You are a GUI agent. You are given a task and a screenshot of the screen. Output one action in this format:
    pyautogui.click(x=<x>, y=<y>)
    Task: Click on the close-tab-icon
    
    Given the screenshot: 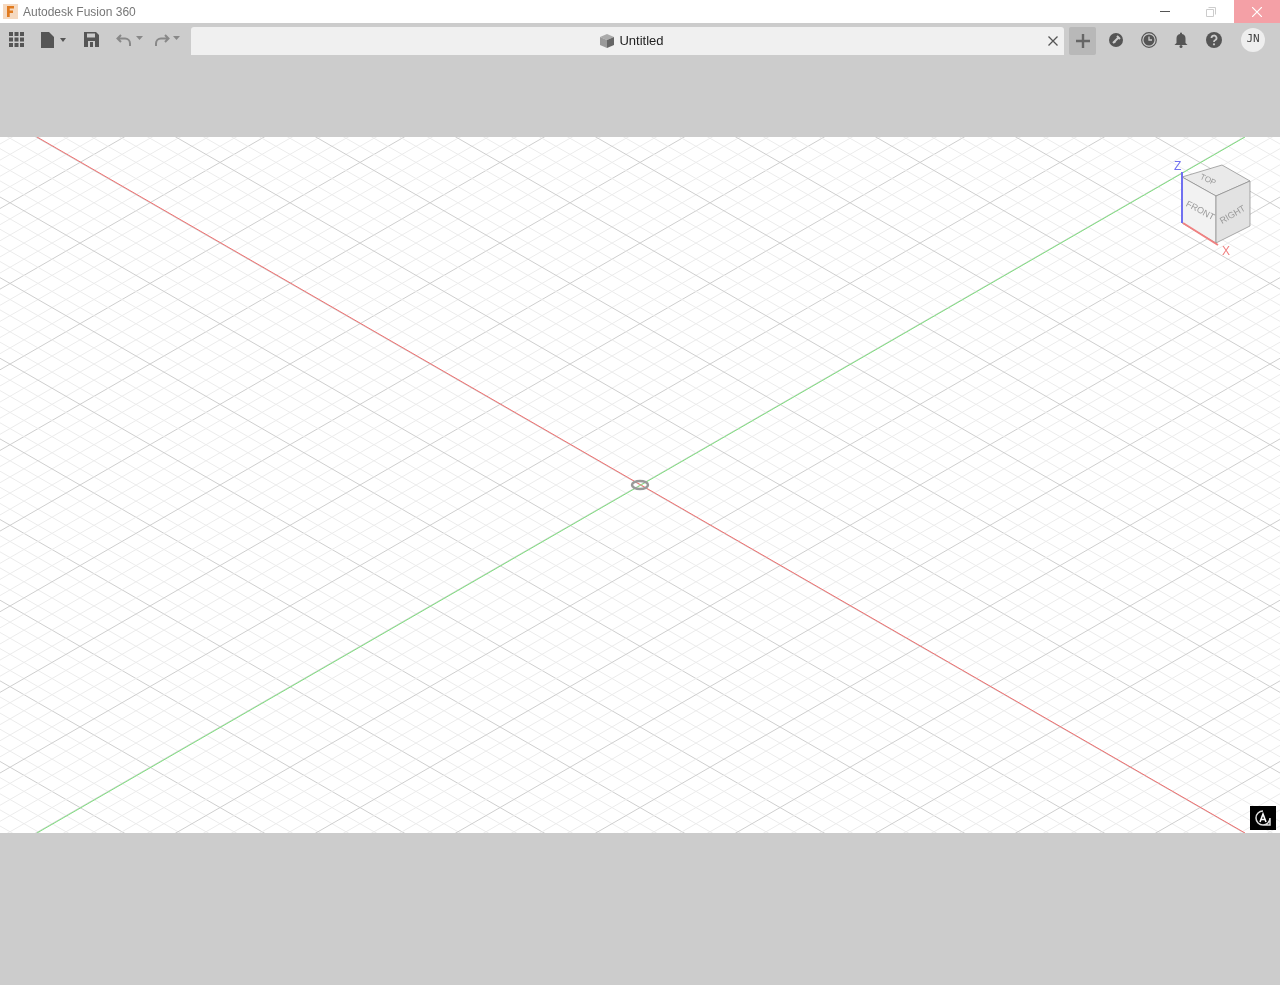 What is the action you would take?
    pyautogui.click(x=1053, y=41)
    